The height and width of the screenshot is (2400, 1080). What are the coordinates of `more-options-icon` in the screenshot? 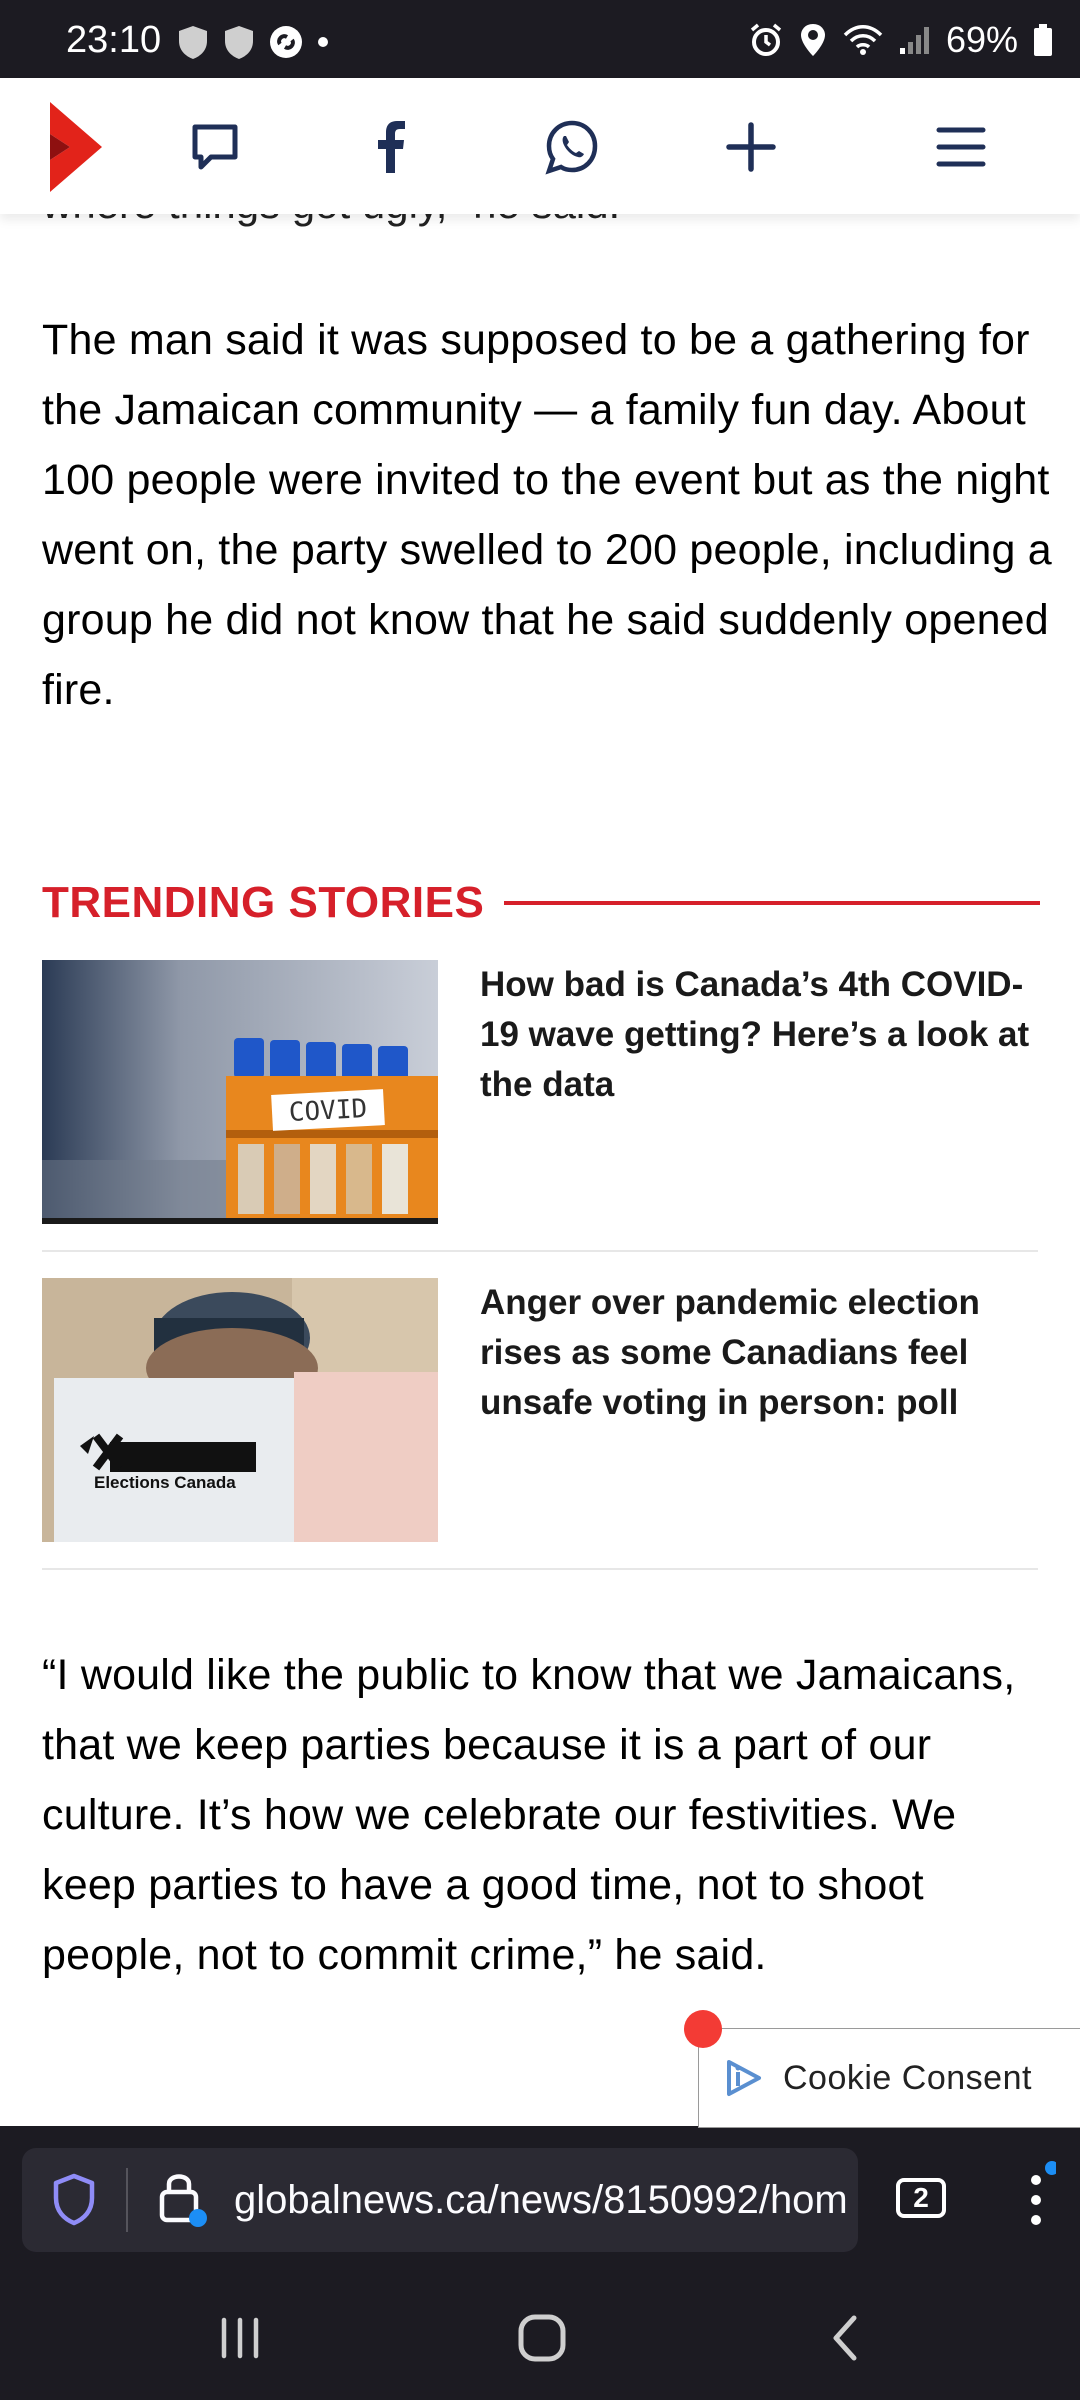 It's located at (1036, 2198).